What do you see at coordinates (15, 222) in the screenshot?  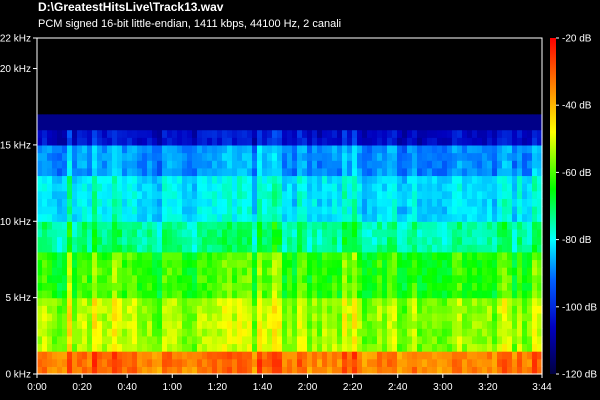 I see `frequency-tick-label: 10 kHz` at bounding box center [15, 222].